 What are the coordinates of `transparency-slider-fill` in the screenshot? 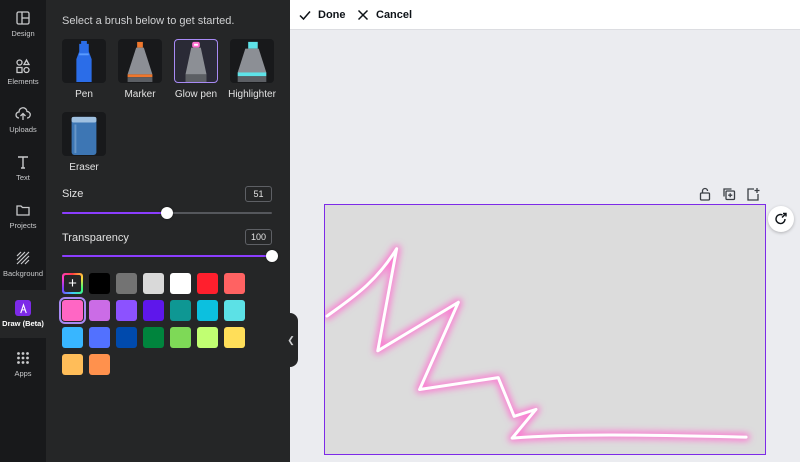 It's located at (167, 256).